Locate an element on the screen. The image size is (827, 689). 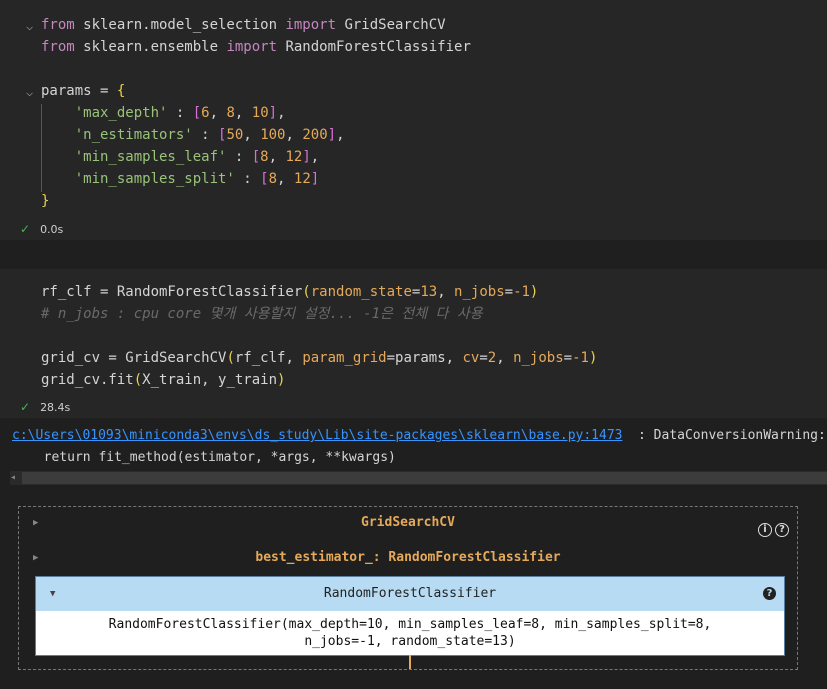
horizontal-scrollbar: ◂ is located at coordinates (418, 478).